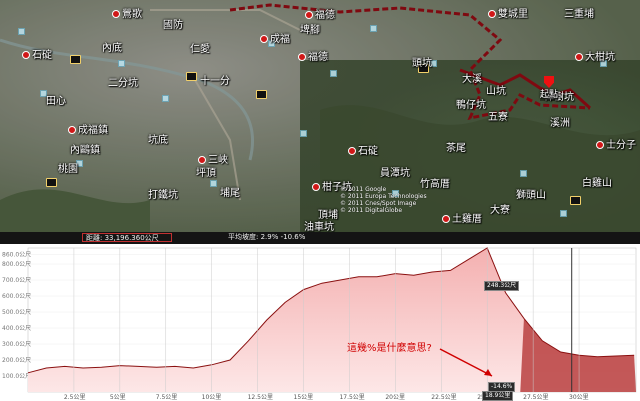  I want to click on place-label: 五寮, so click(498, 117).